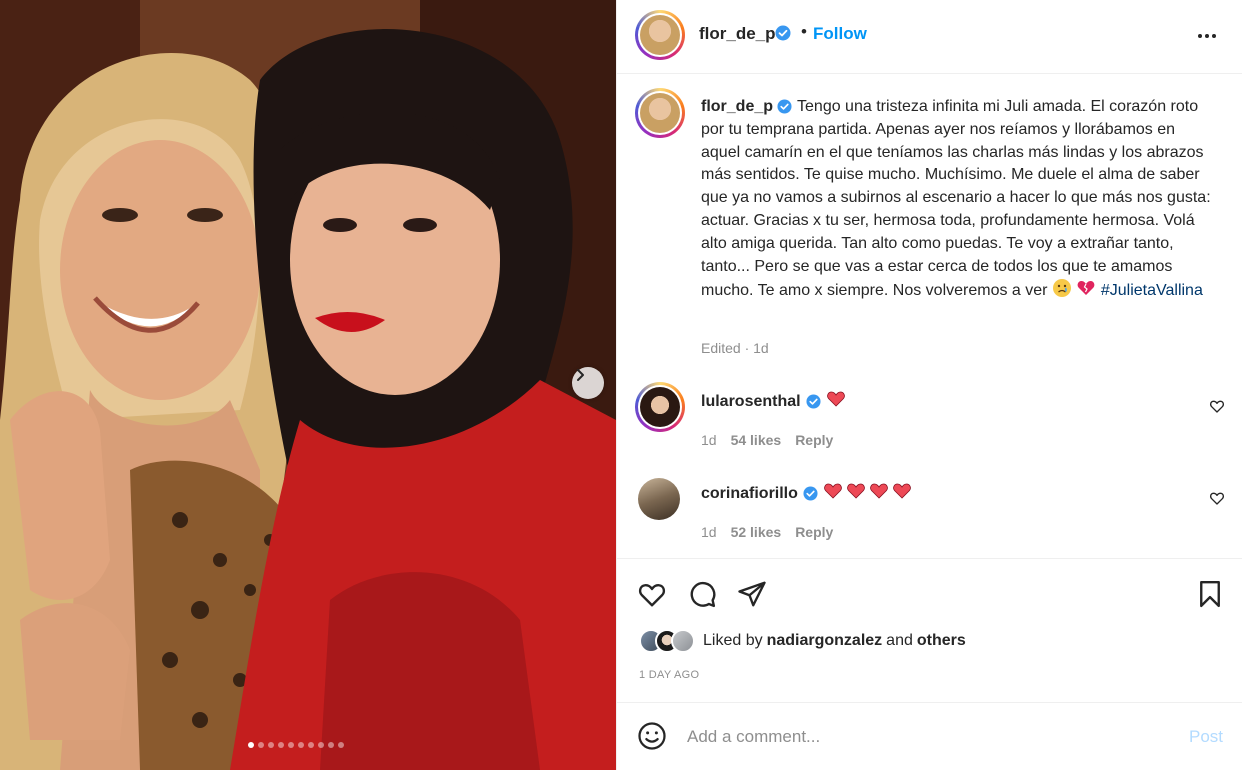 This screenshot has height=770, width=1242. What do you see at coordinates (756, 440) in the screenshot?
I see `comment-likes: 54 likes` at bounding box center [756, 440].